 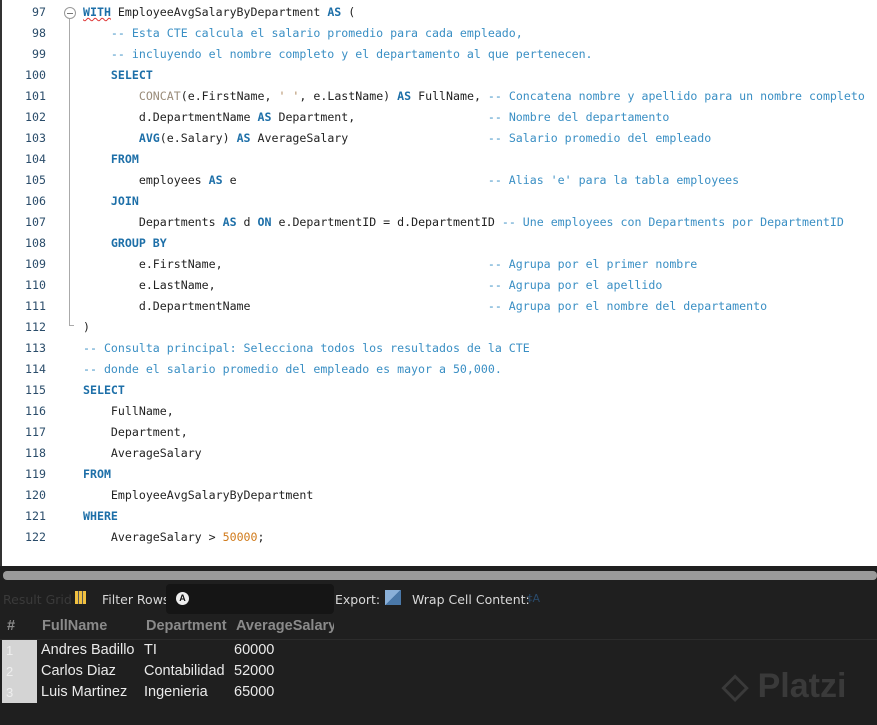 I want to click on horizontal-scrollbar, so click(x=440, y=575).